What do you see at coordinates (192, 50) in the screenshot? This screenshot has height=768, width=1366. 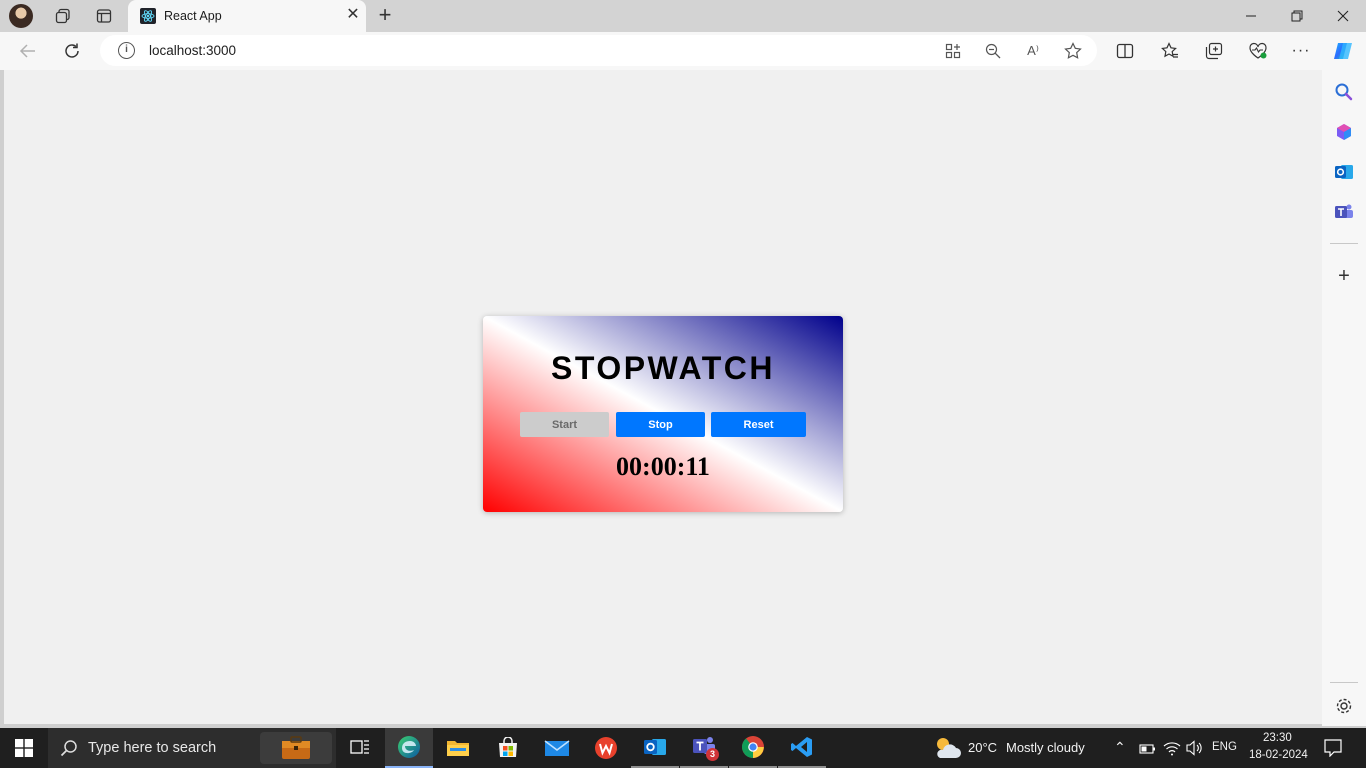 I see `url-text: localhost:3000` at bounding box center [192, 50].